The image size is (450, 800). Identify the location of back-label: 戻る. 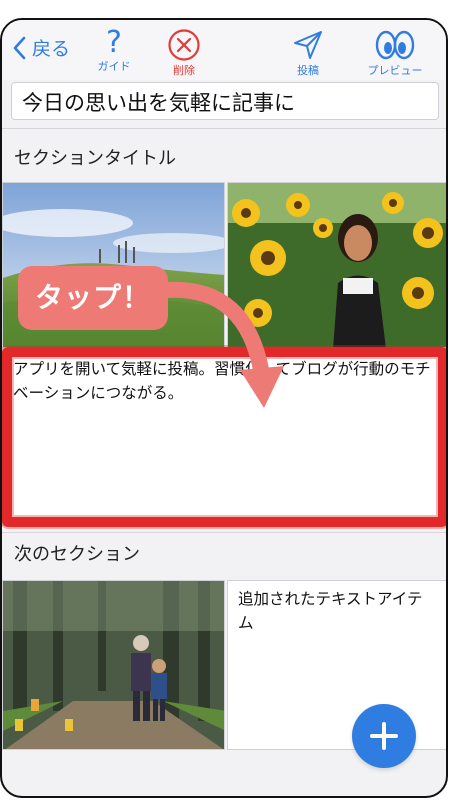
(51, 49).